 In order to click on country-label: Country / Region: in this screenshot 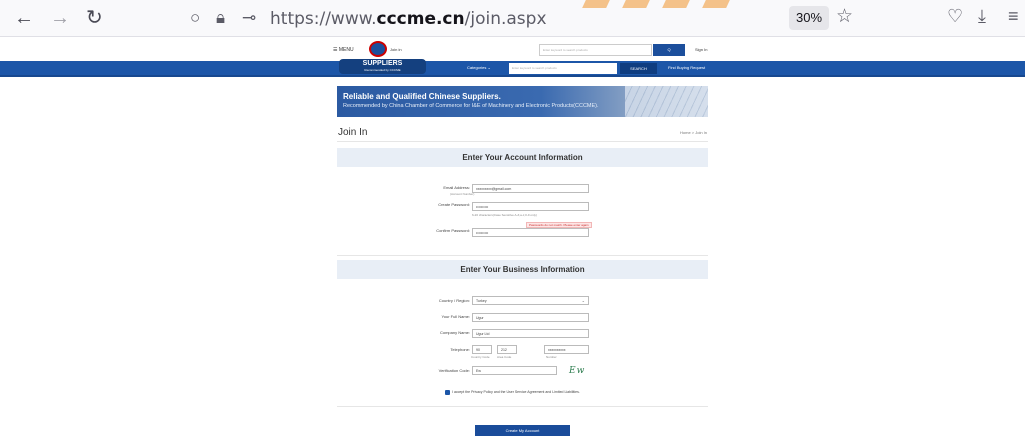, I will do `click(454, 300)`.